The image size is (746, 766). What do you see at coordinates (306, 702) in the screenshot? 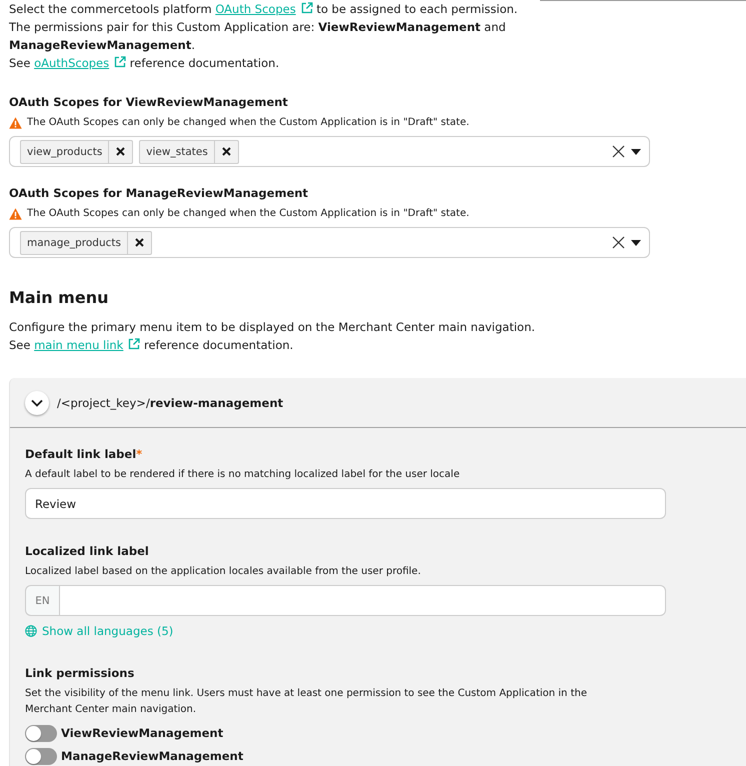
I see `field-hint: Set the visibility of the menu link. Users must have at least one permission to see the Custom Application in the Merchant Center main navigation.` at bounding box center [306, 702].